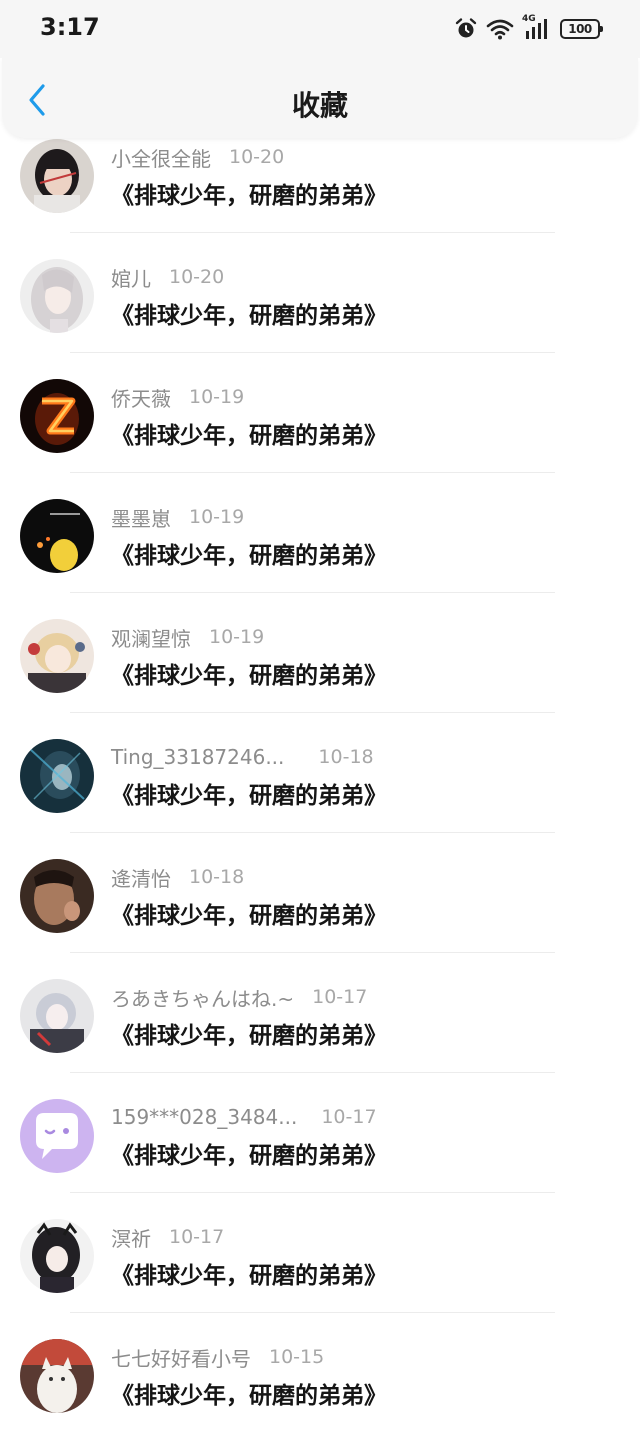 Image resolution: width=640 pixels, height=1456 pixels. Describe the element at coordinates (177, 877) in the screenshot. I see `item-meta: 逄清怡 10-18` at that location.